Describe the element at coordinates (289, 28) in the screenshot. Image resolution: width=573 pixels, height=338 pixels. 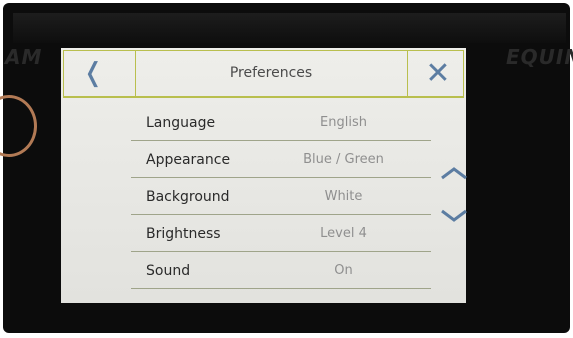
I see `bezel-top` at that location.